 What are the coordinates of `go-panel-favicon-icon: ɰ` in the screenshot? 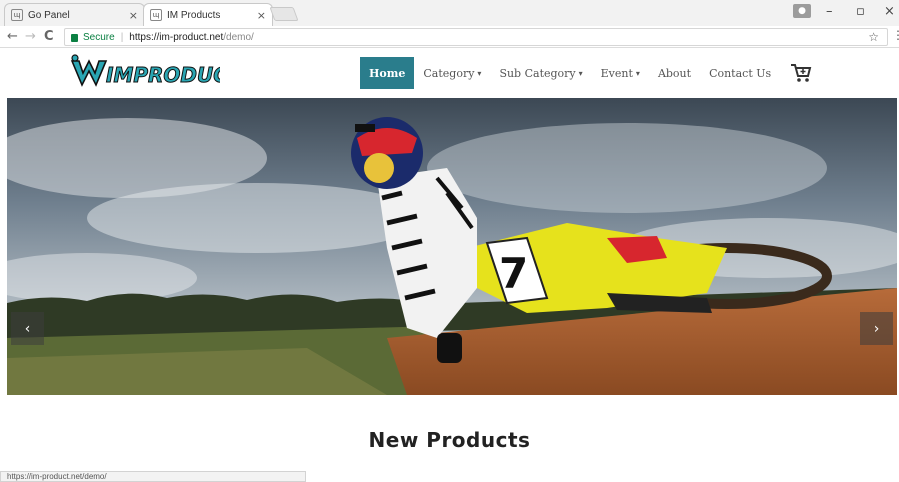 It's located at (17, 15).